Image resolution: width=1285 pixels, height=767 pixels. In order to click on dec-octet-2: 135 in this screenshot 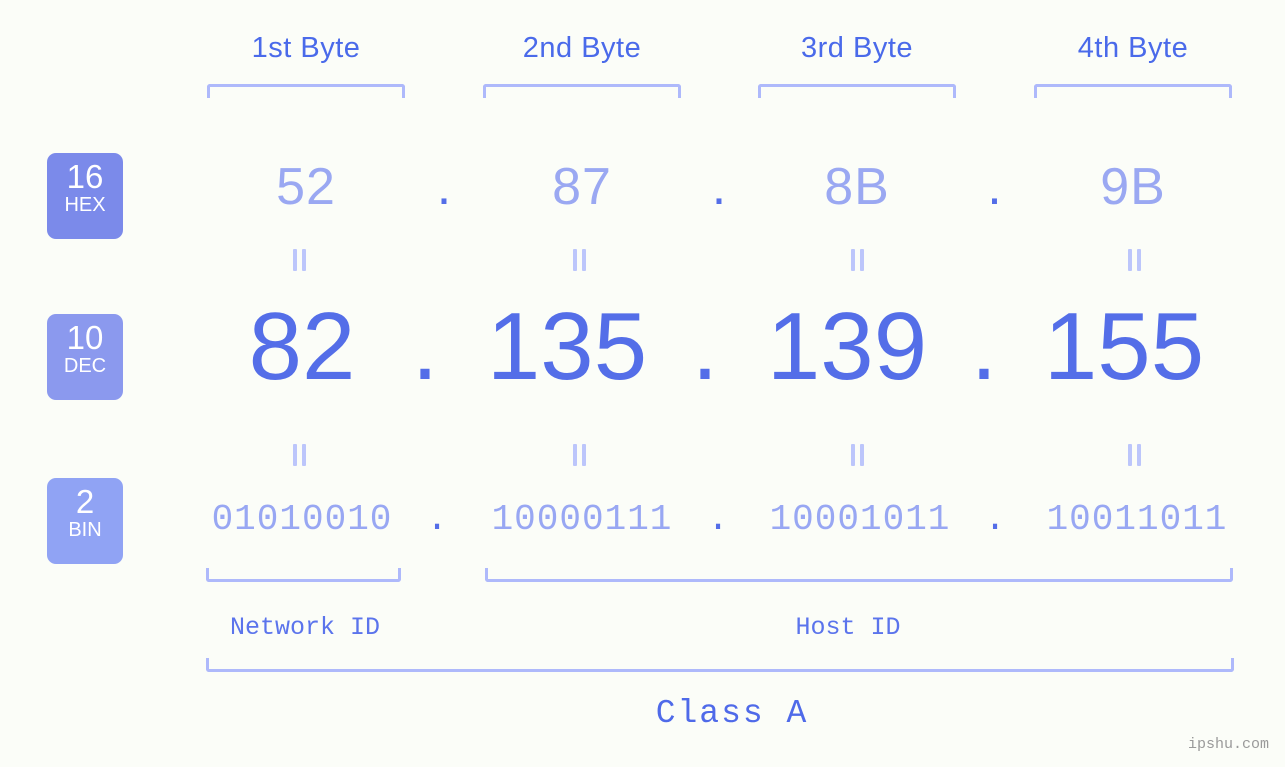, I will do `click(567, 346)`.